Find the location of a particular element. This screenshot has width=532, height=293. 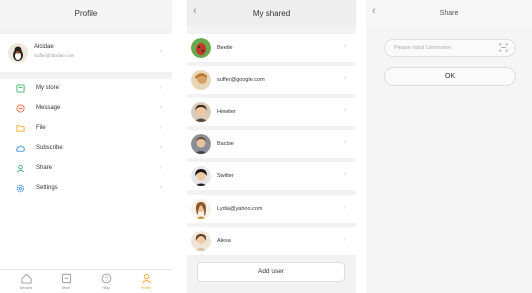

cloud-icon is located at coordinates (20, 148).